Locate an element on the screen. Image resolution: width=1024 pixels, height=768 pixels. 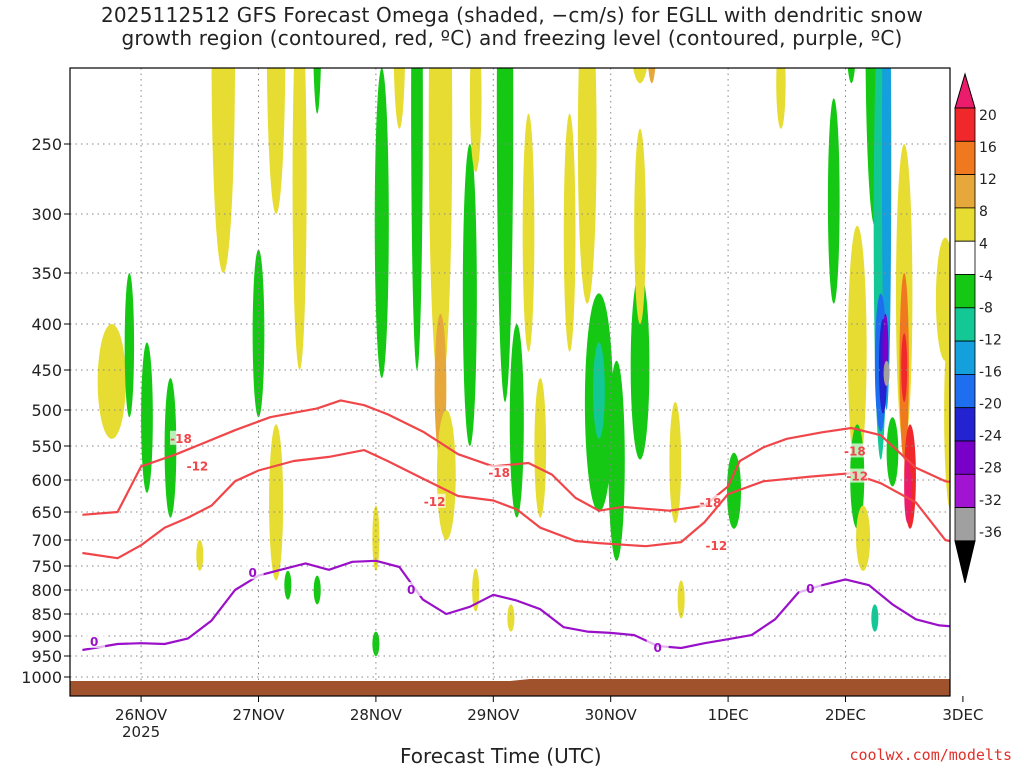
y-tick-label: 600 is located at coordinates (46, 480).